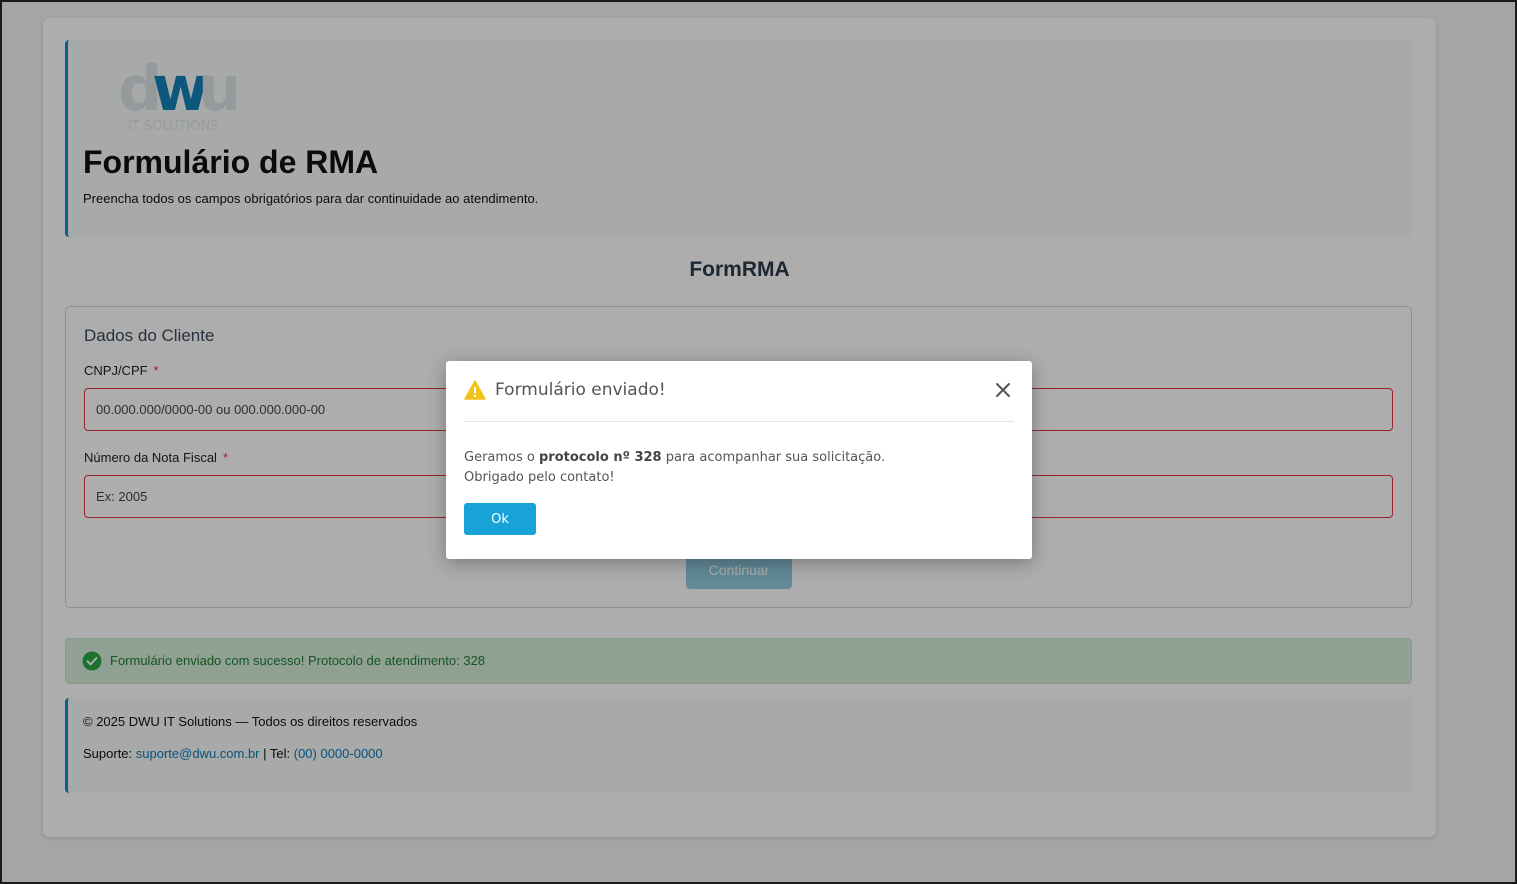  I want to click on modal-title: Formulário enviado!, so click(580, 390).